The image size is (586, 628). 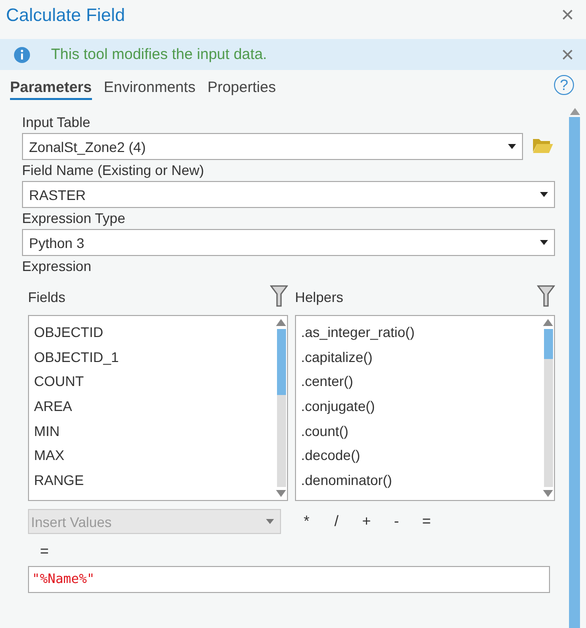 What do you see at coordinates (45, 551) in the screenshot?
I see `assignment-sign: =` at bounding box center [45, 551].